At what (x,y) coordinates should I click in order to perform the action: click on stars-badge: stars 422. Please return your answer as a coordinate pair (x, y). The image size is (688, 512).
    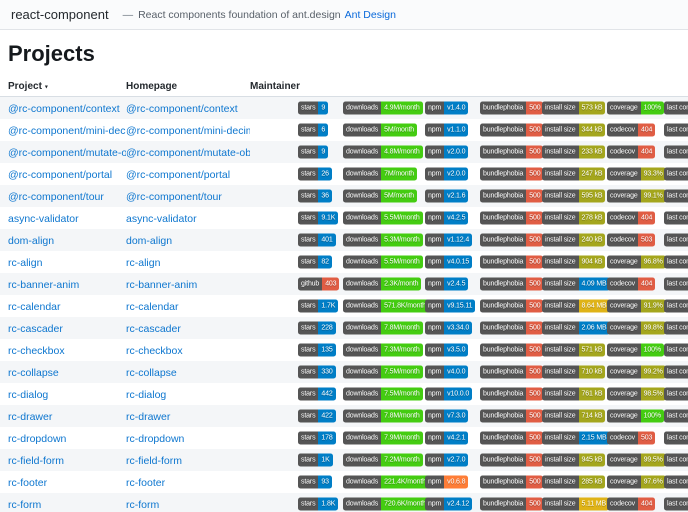
    Looking at the image, I should click on (317, 416).